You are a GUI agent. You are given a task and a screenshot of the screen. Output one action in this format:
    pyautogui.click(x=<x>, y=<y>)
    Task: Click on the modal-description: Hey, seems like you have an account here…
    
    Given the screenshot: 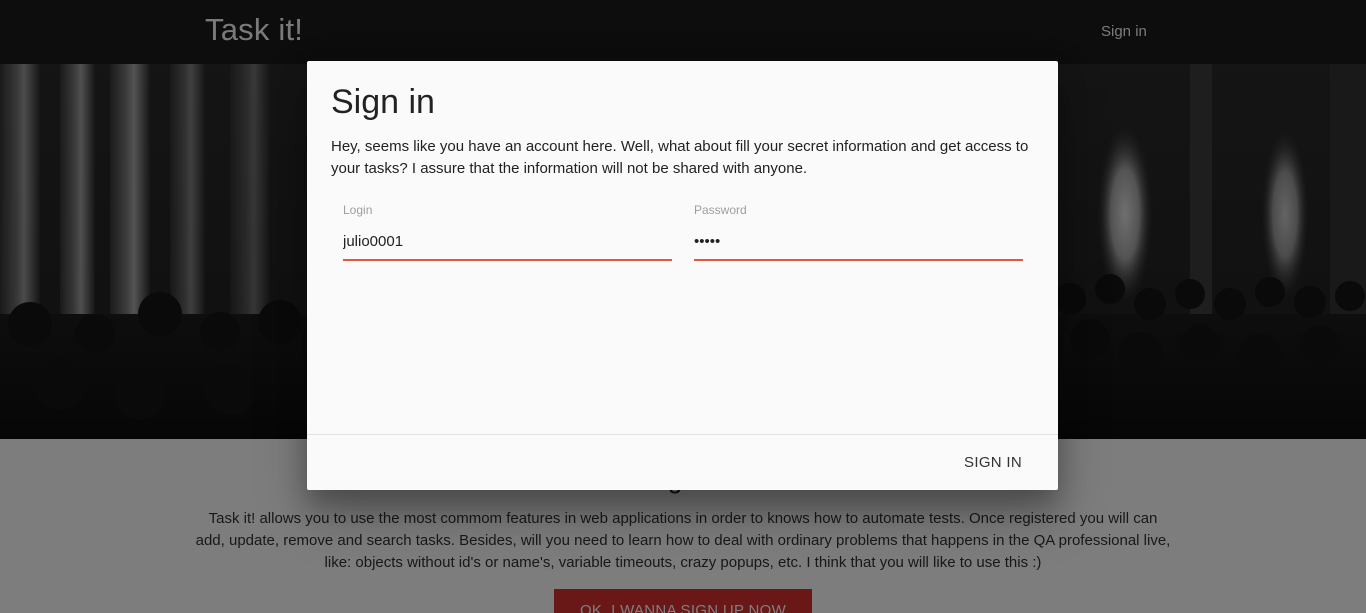 What is the action you would take?
    pyautogui.click(x=680, y=157)
    